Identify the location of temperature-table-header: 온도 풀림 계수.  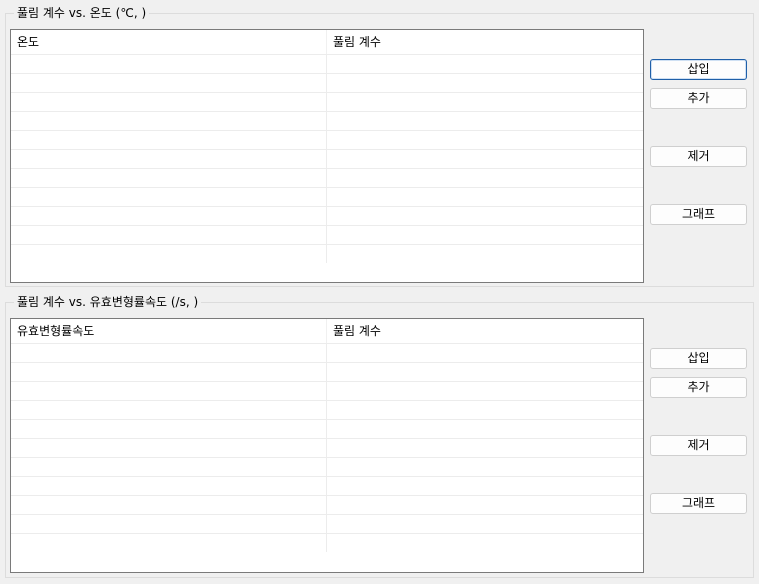
(327, 42).